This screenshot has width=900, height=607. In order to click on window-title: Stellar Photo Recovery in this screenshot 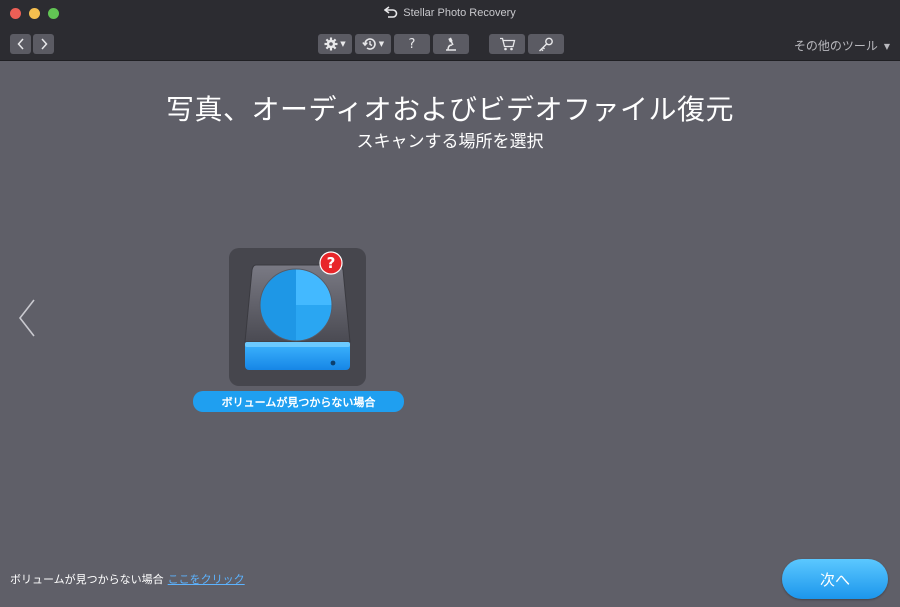, I will do `click(450, 12)`.